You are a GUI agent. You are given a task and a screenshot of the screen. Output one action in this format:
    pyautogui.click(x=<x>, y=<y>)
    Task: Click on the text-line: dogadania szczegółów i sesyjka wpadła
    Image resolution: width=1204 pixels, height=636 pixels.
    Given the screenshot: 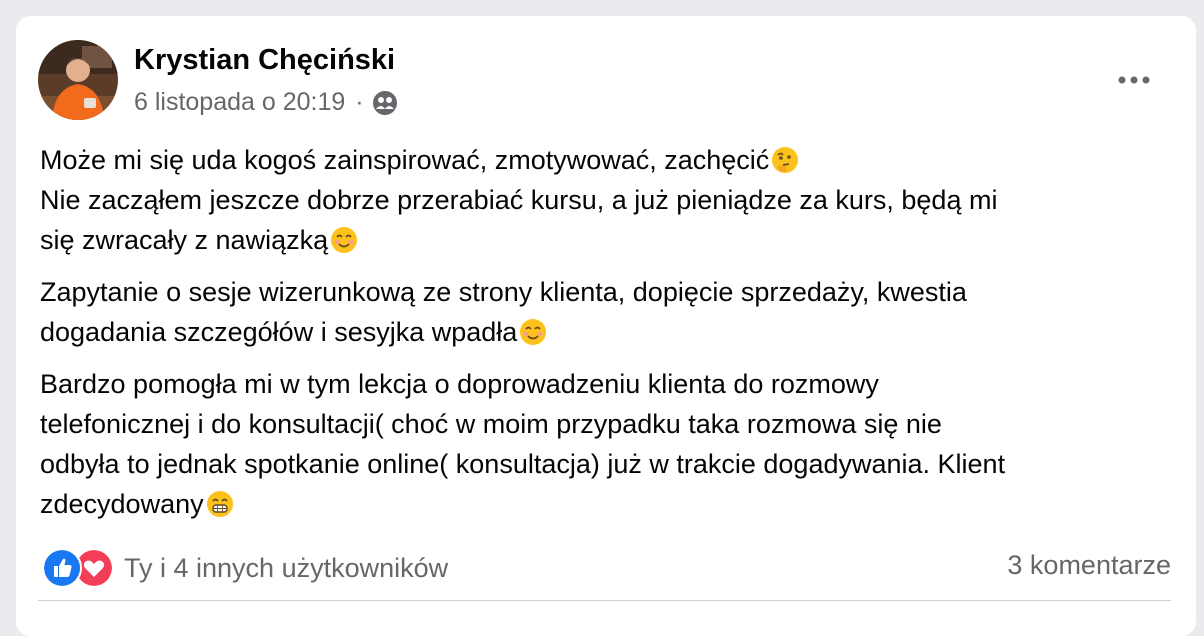 What is the action you would take?
    pyautogui.click(x=279, y=332)
    